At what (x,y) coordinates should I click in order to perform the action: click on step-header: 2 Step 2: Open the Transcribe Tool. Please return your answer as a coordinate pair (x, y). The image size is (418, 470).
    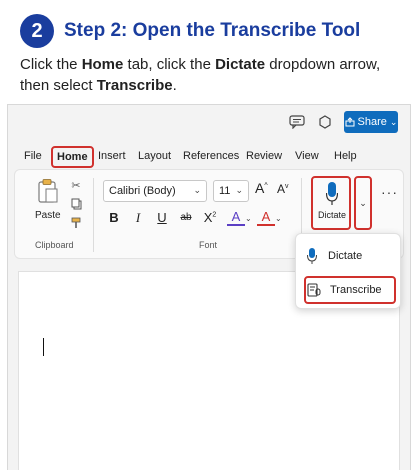
    Looking at the image, I should click on (190, 31).